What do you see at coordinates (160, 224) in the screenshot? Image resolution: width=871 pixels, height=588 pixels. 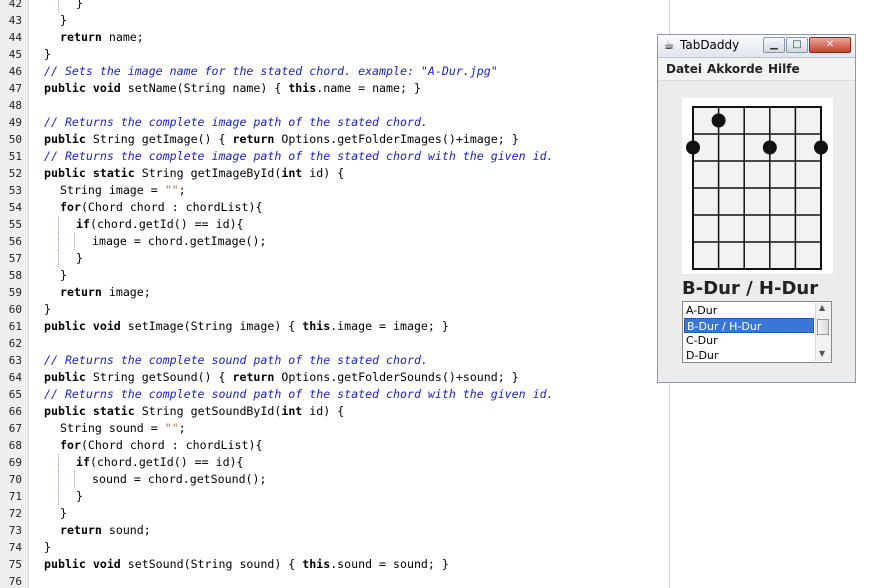 I see `code-text: if(chord.getId() == id){` at bounding box center [160, 224].